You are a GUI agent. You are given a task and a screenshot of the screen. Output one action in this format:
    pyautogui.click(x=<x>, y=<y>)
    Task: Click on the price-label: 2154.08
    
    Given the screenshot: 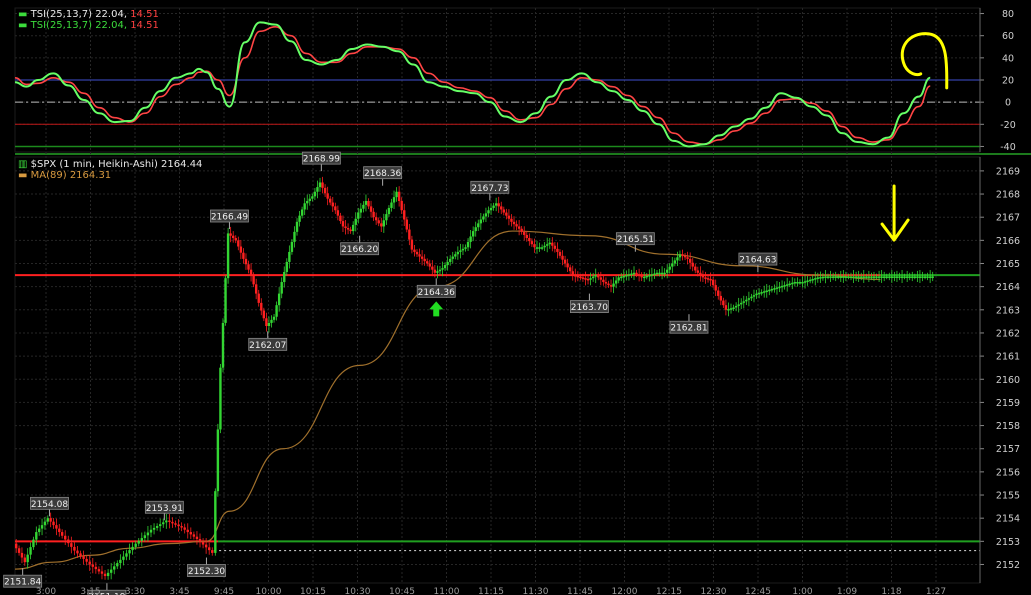 What is the action you would take?
    pyautogui.click(x=49, y=505)
    